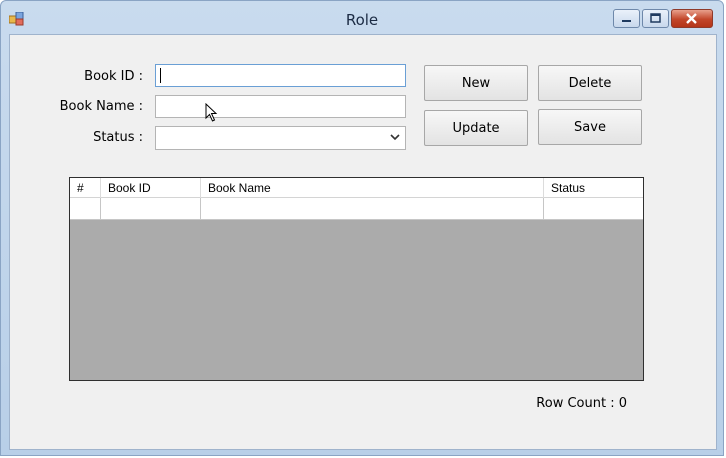  I want to click on column-header-book-name: Book Name, so click(372, 188).